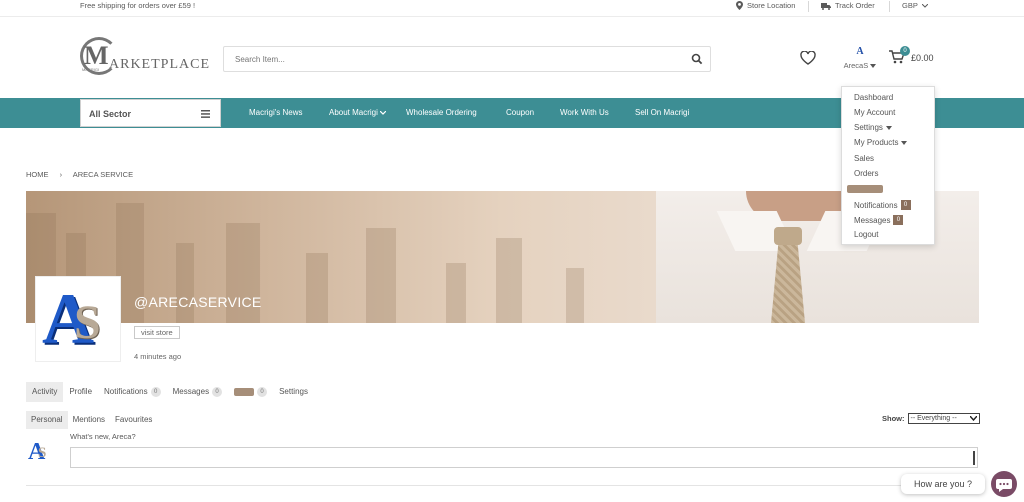  I want to click on chat-launcher-button, so click(1004, 484).